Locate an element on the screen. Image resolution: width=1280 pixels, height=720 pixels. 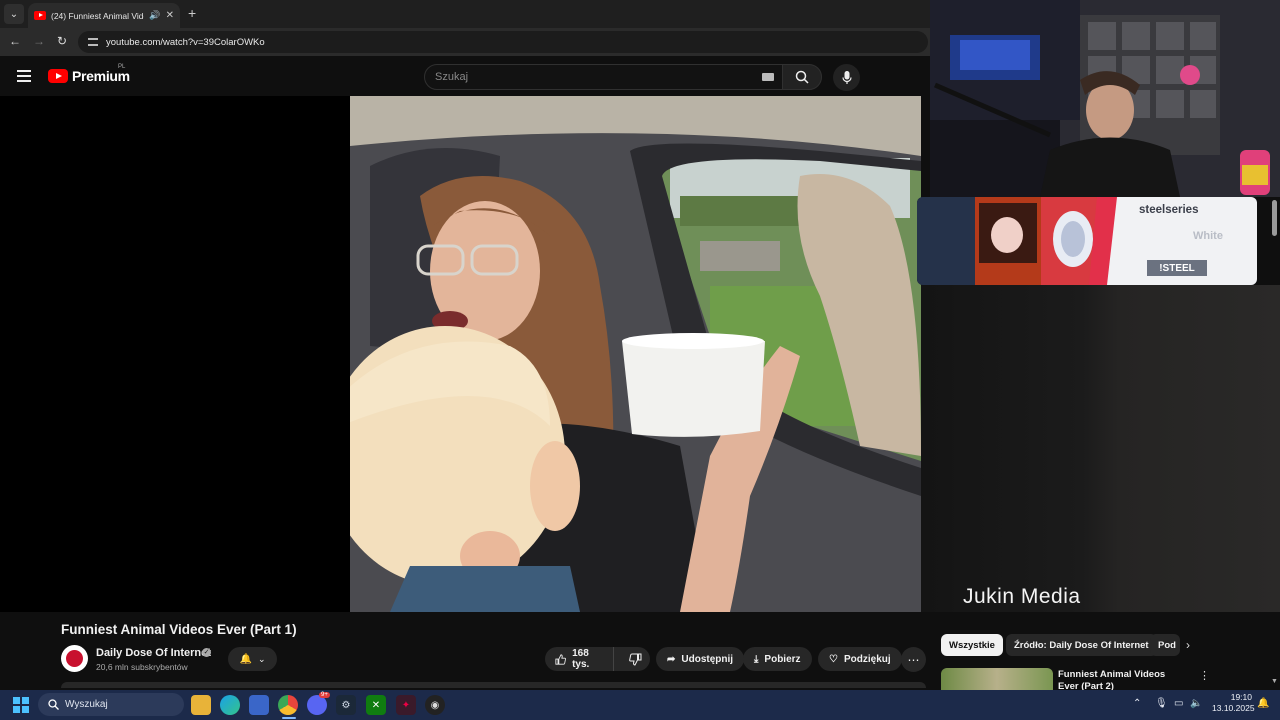
xbox-icon: ✕ is located at coordinates (376, 705).